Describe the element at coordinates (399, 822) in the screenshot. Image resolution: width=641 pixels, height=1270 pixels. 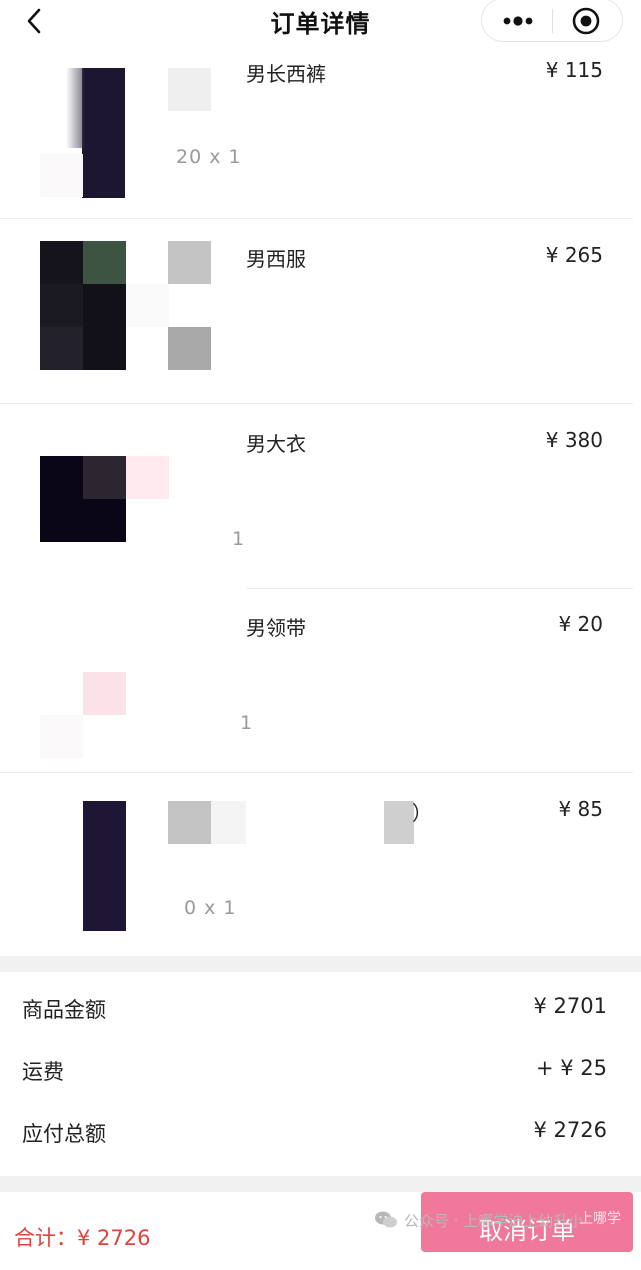
I see `thumbnail-fragment` at that location.